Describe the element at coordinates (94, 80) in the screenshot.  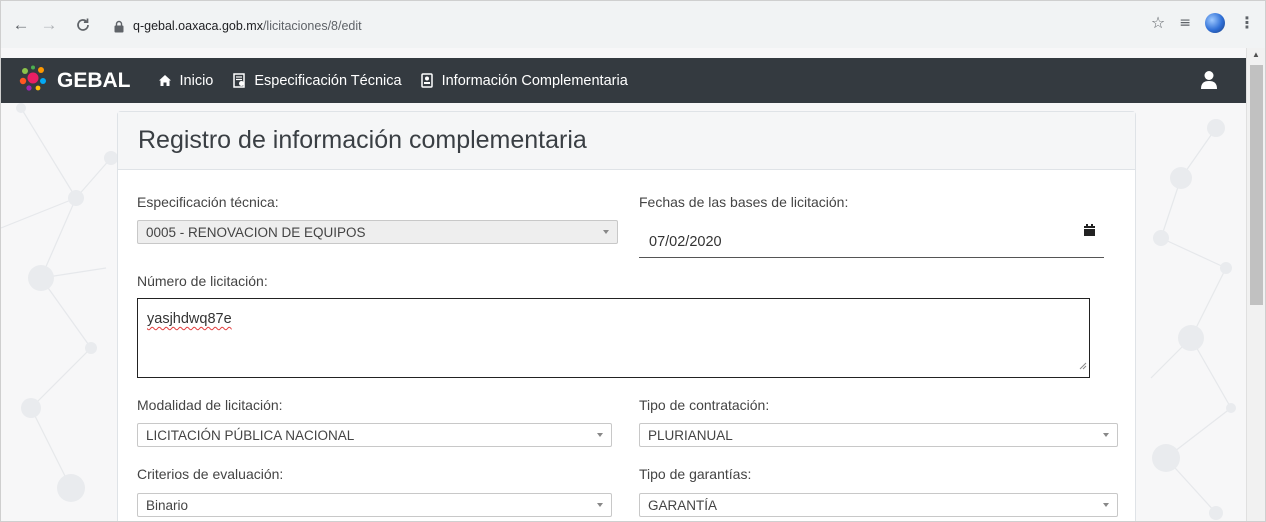
I see `brand-name: GEBAL` at that location.